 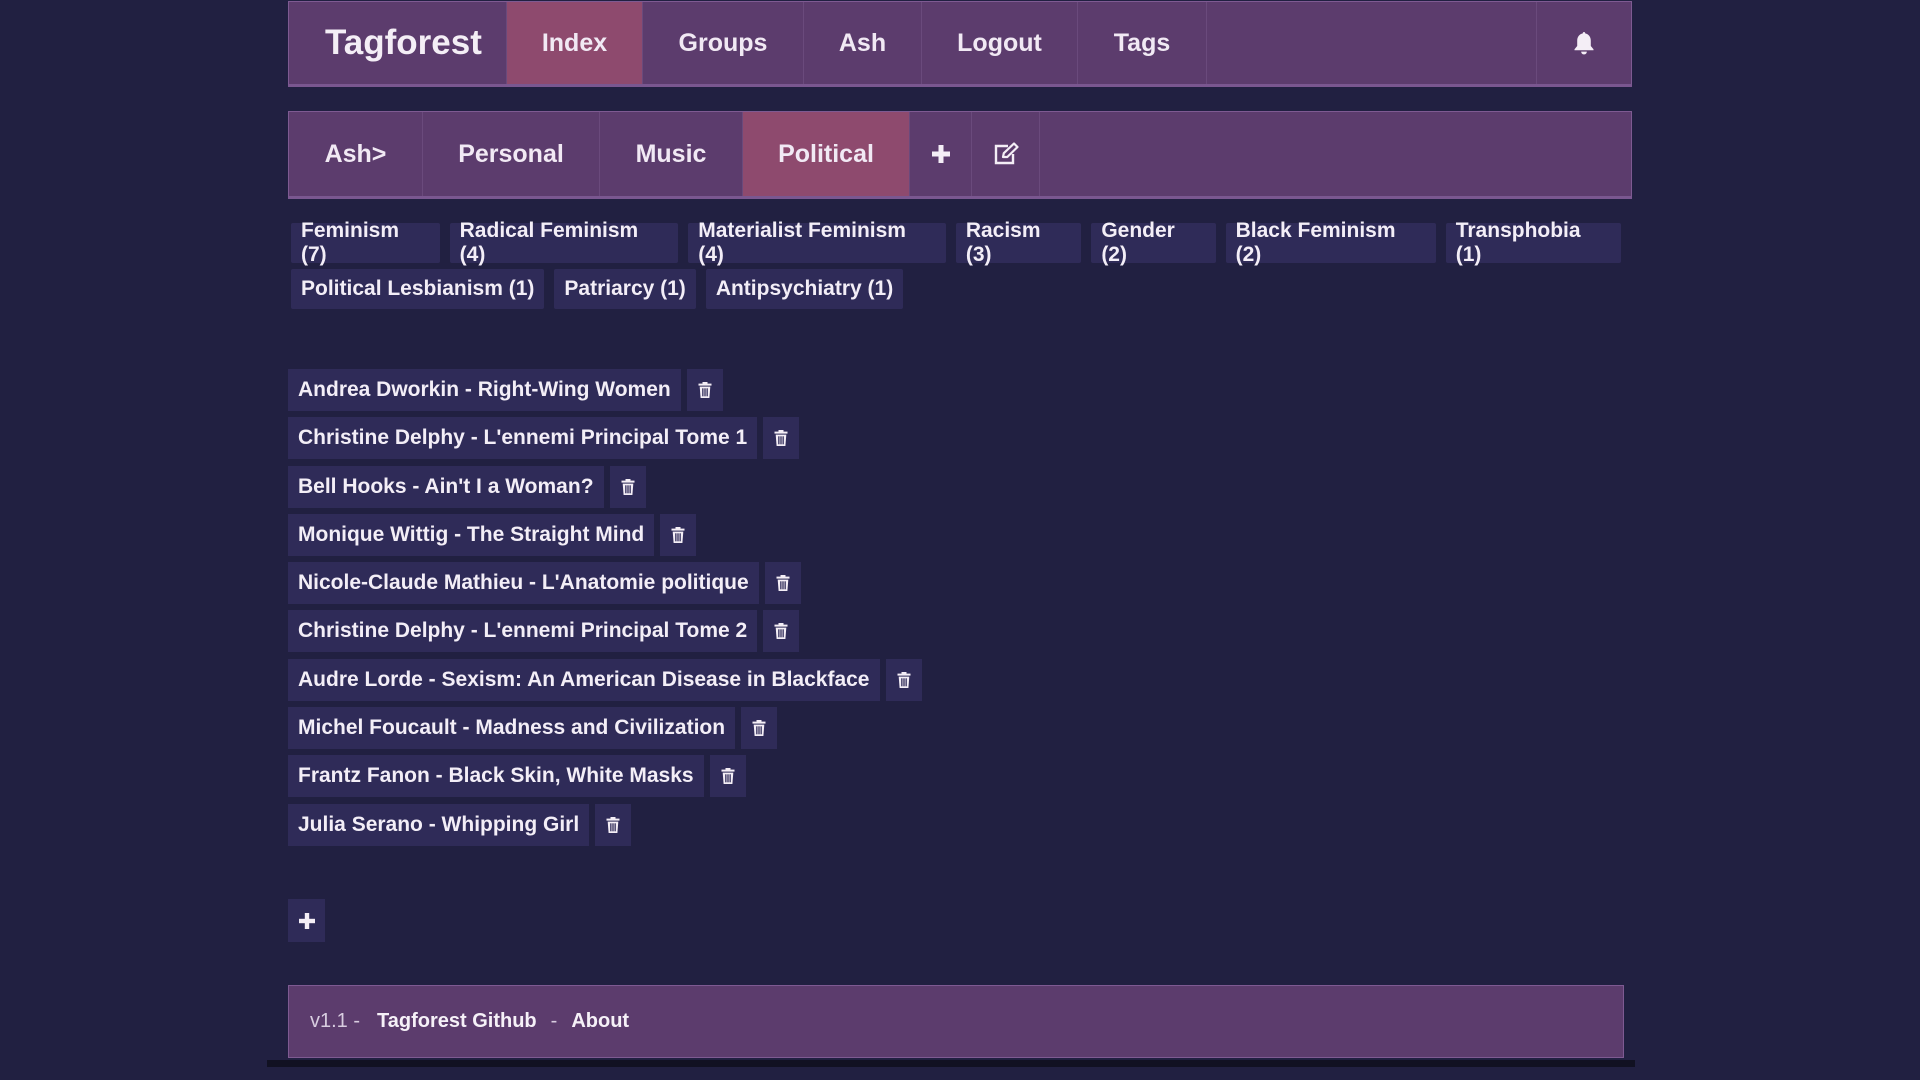 What do you see at coordinates (1142, 43) in the screenshot?
I see `nav-item-tags: Tags` at bounding box center [1142, 43].